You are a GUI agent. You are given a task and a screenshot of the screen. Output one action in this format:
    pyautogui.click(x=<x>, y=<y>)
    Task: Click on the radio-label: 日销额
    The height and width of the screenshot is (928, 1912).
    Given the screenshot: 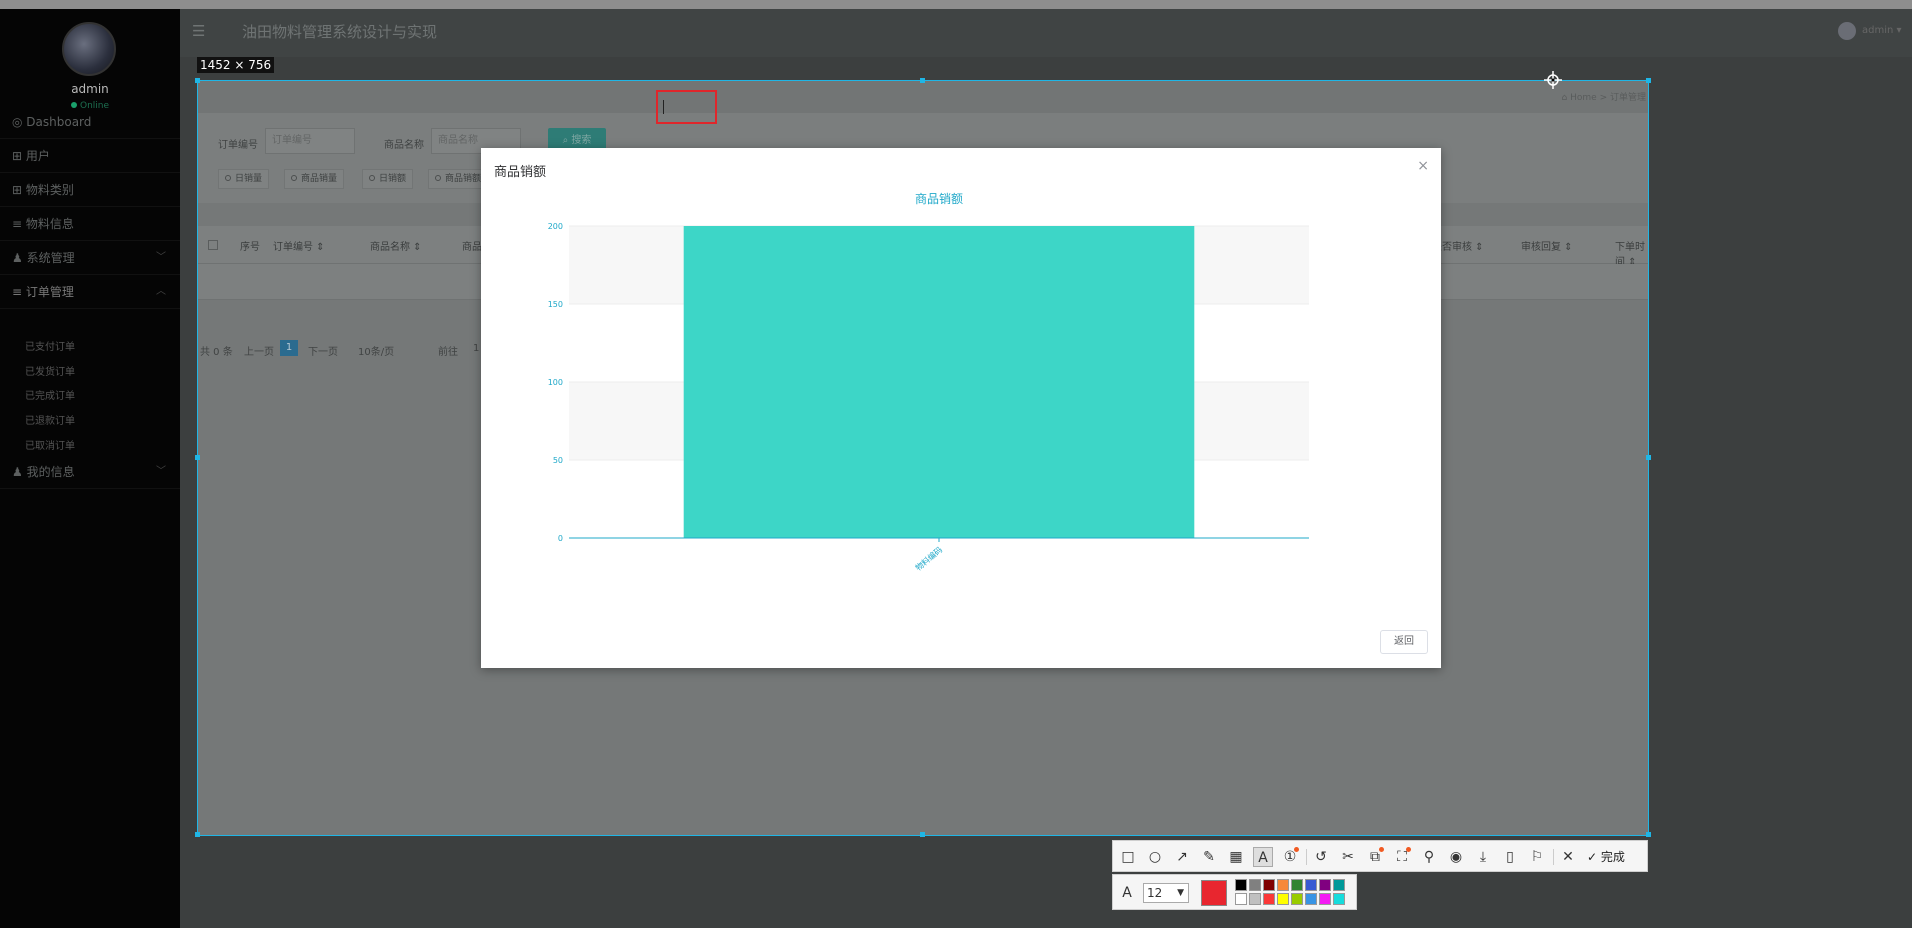 What is the action you would take?
    pyautogui.click(x=393, y=179)
    